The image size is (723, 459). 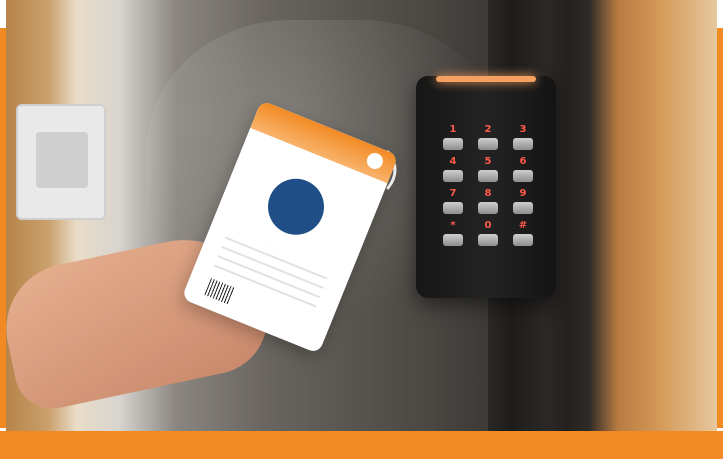 What do you see at coordinates (296, 207) in the screenshot?
I see `card-photo-avatar` at bounding box center [296, 207].